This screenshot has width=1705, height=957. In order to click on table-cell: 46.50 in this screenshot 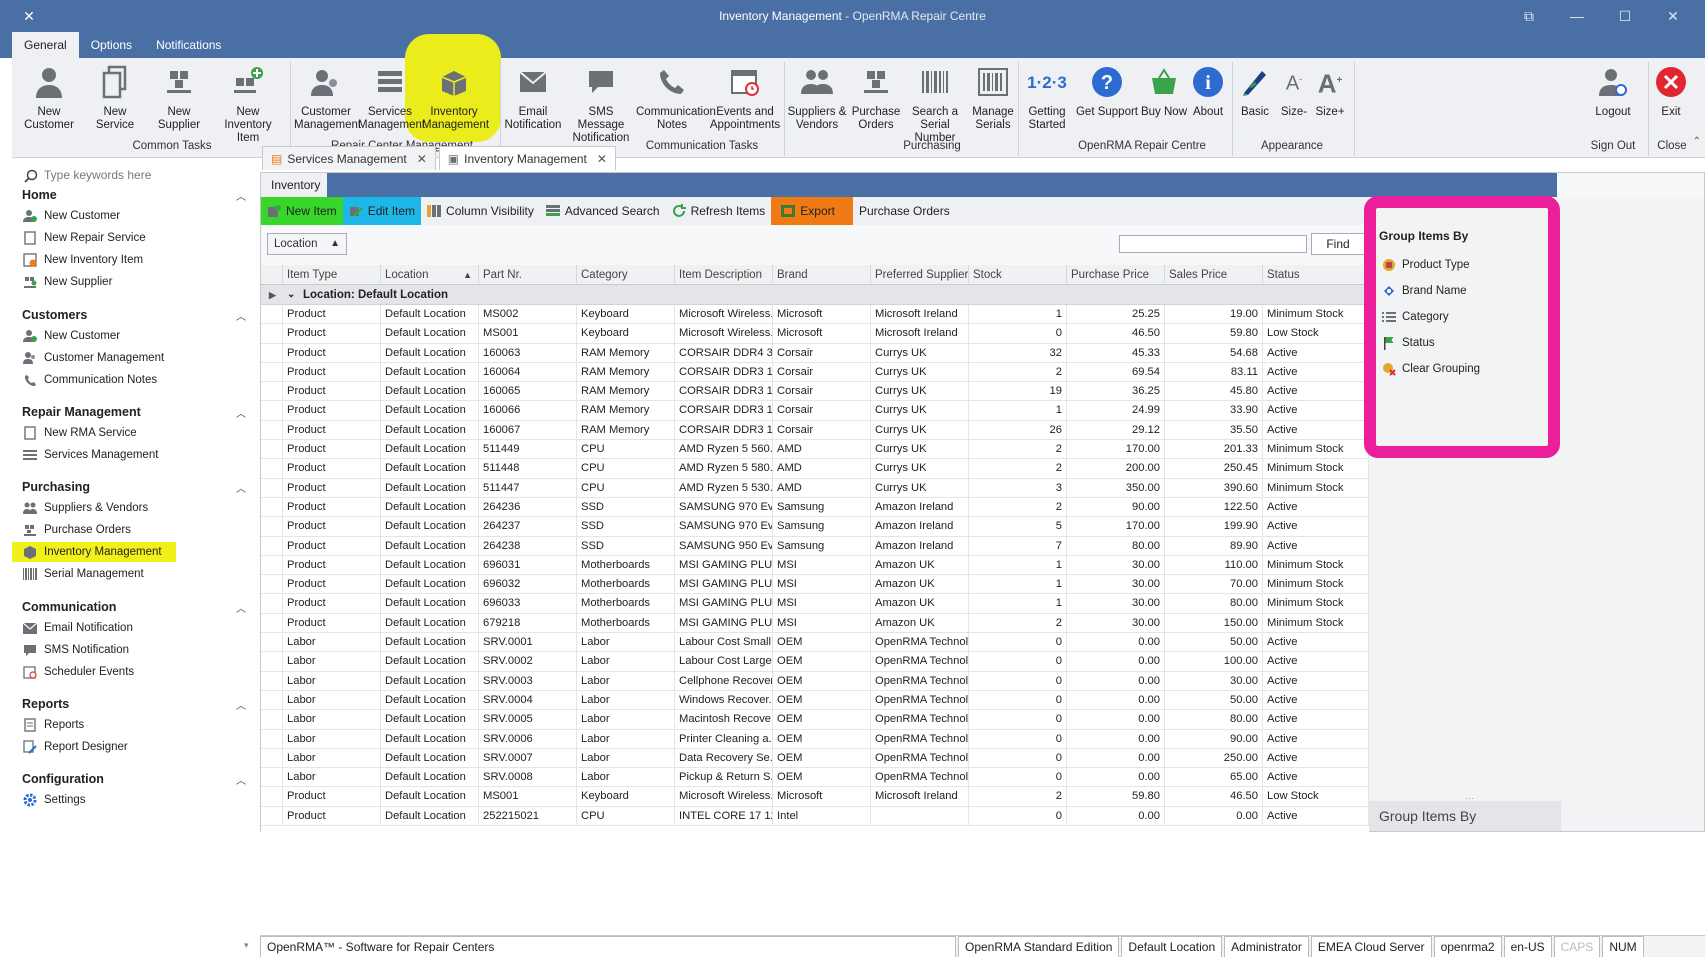, I will do `click(1214, 797)`.